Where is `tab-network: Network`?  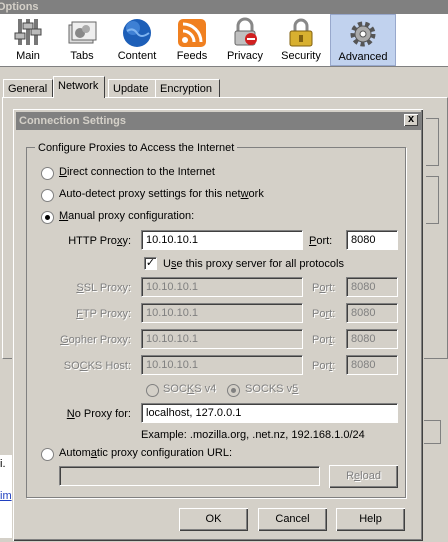 tab-network: Network is located at coordinates (79, 87).